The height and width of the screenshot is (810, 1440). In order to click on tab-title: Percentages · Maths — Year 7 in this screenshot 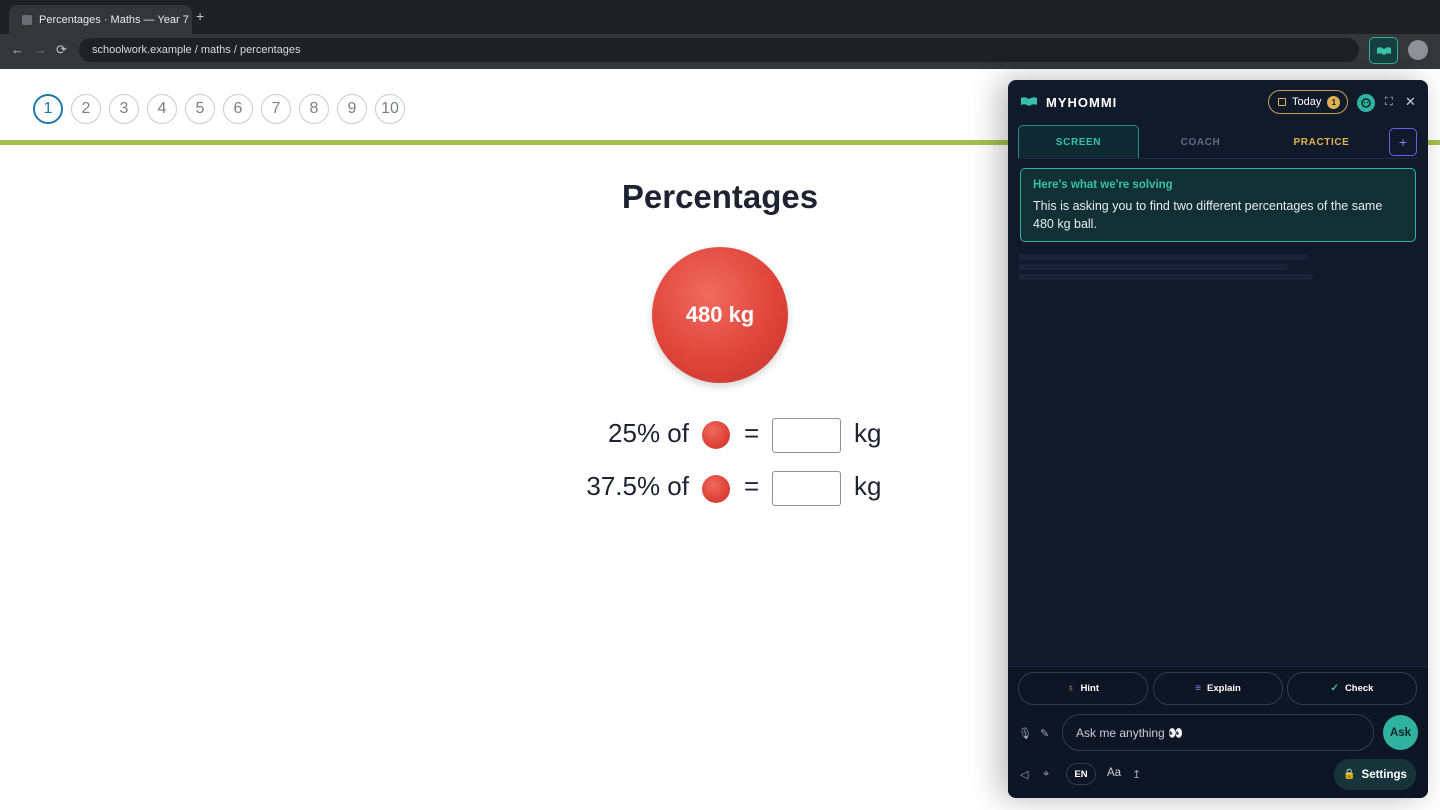, I will do `click(114, 19)`.